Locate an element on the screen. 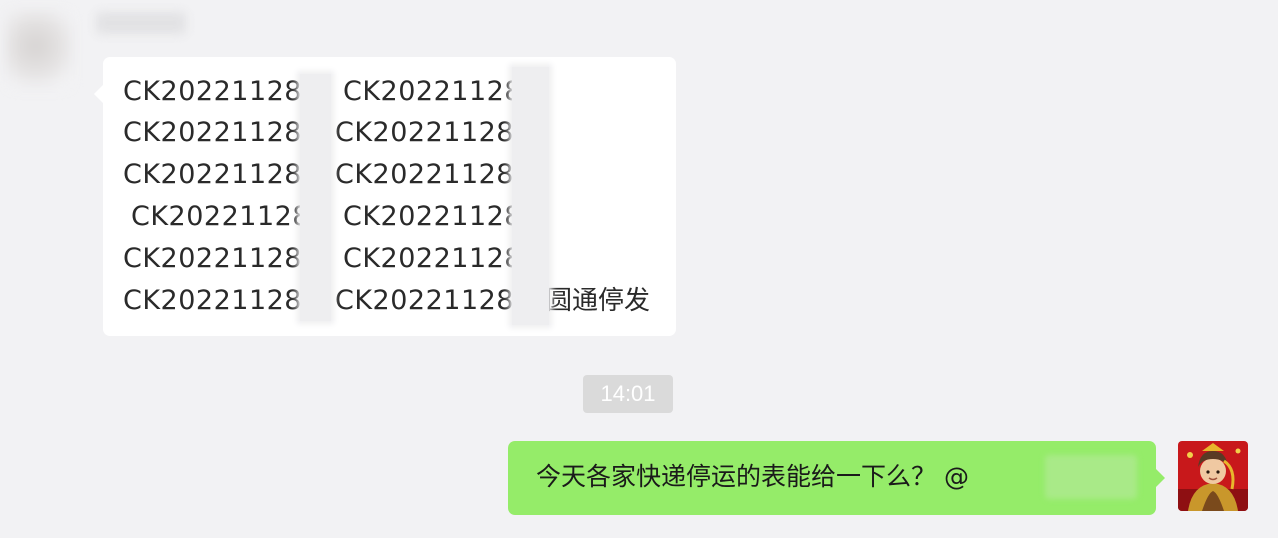 Image resolution: width=1278 pixels, height=538 pixels. message-timestamp: 14:01 is located at coordinates (628, 394).